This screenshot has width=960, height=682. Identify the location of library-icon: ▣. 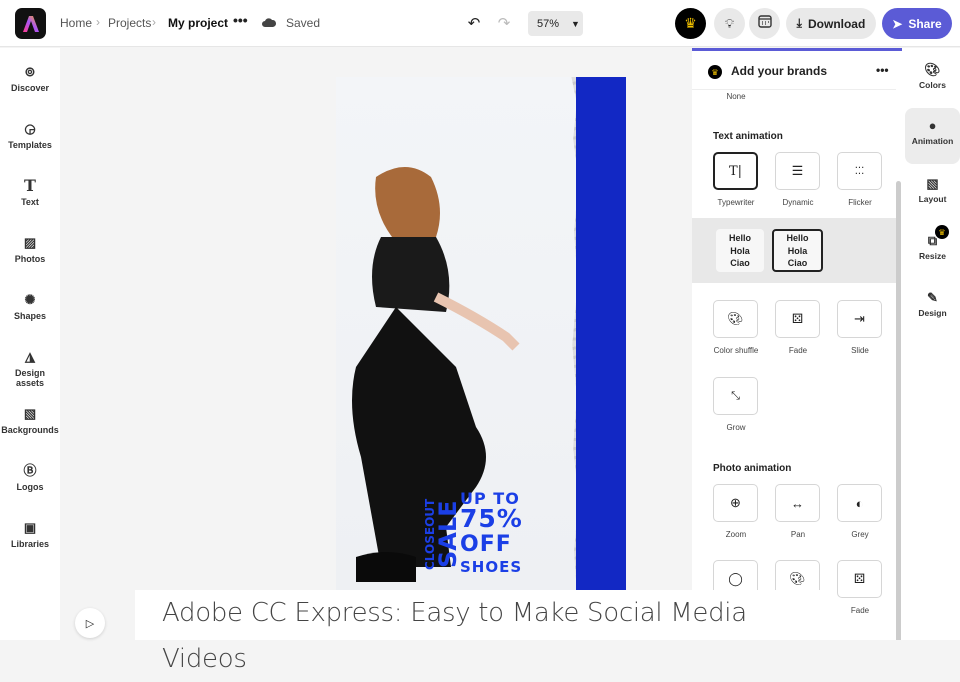
(30, 527).